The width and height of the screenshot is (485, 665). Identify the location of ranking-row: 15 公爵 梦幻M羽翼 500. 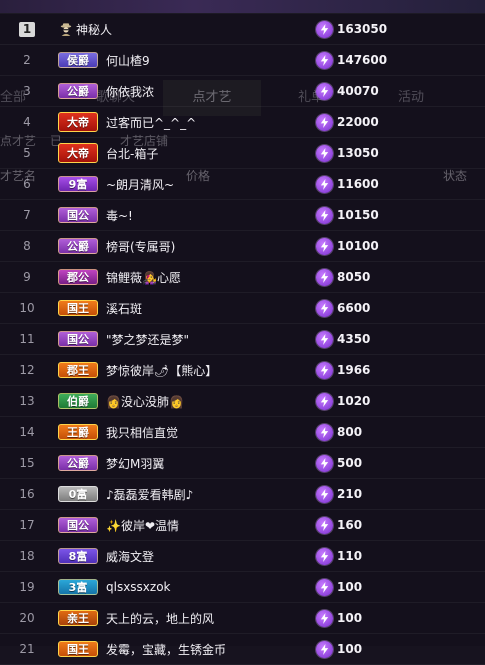
(242, 463).